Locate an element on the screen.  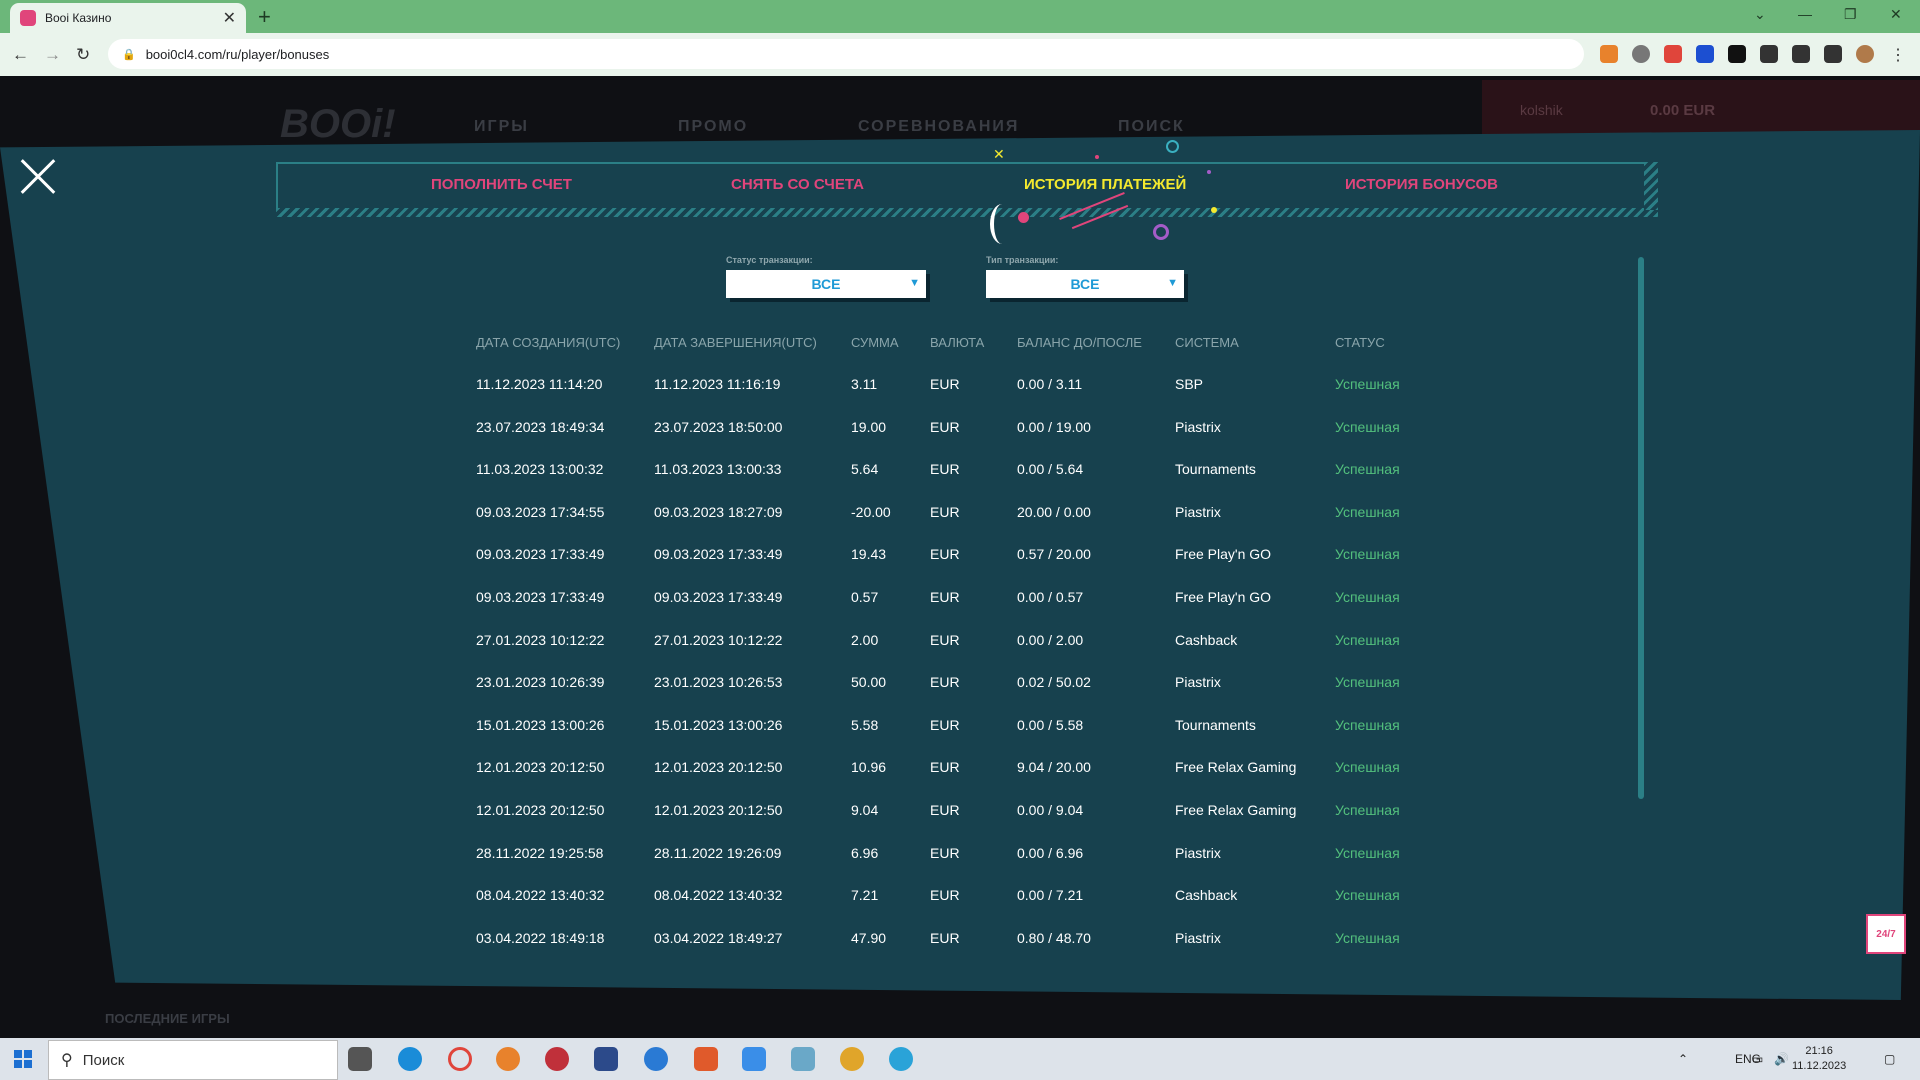
cell-created: 23.07.2023 18:49:34 is located at coordinates (540, 426).